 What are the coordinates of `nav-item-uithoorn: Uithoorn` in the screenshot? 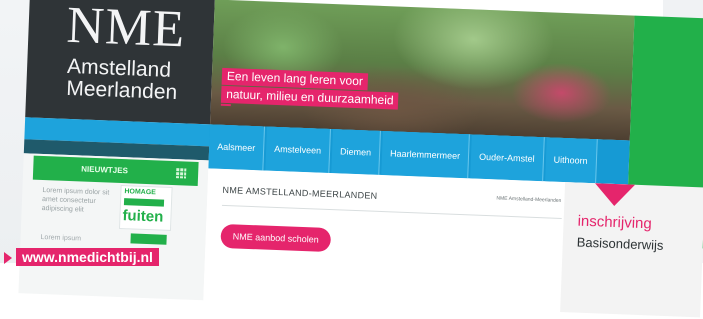 It's located at (571, 160).